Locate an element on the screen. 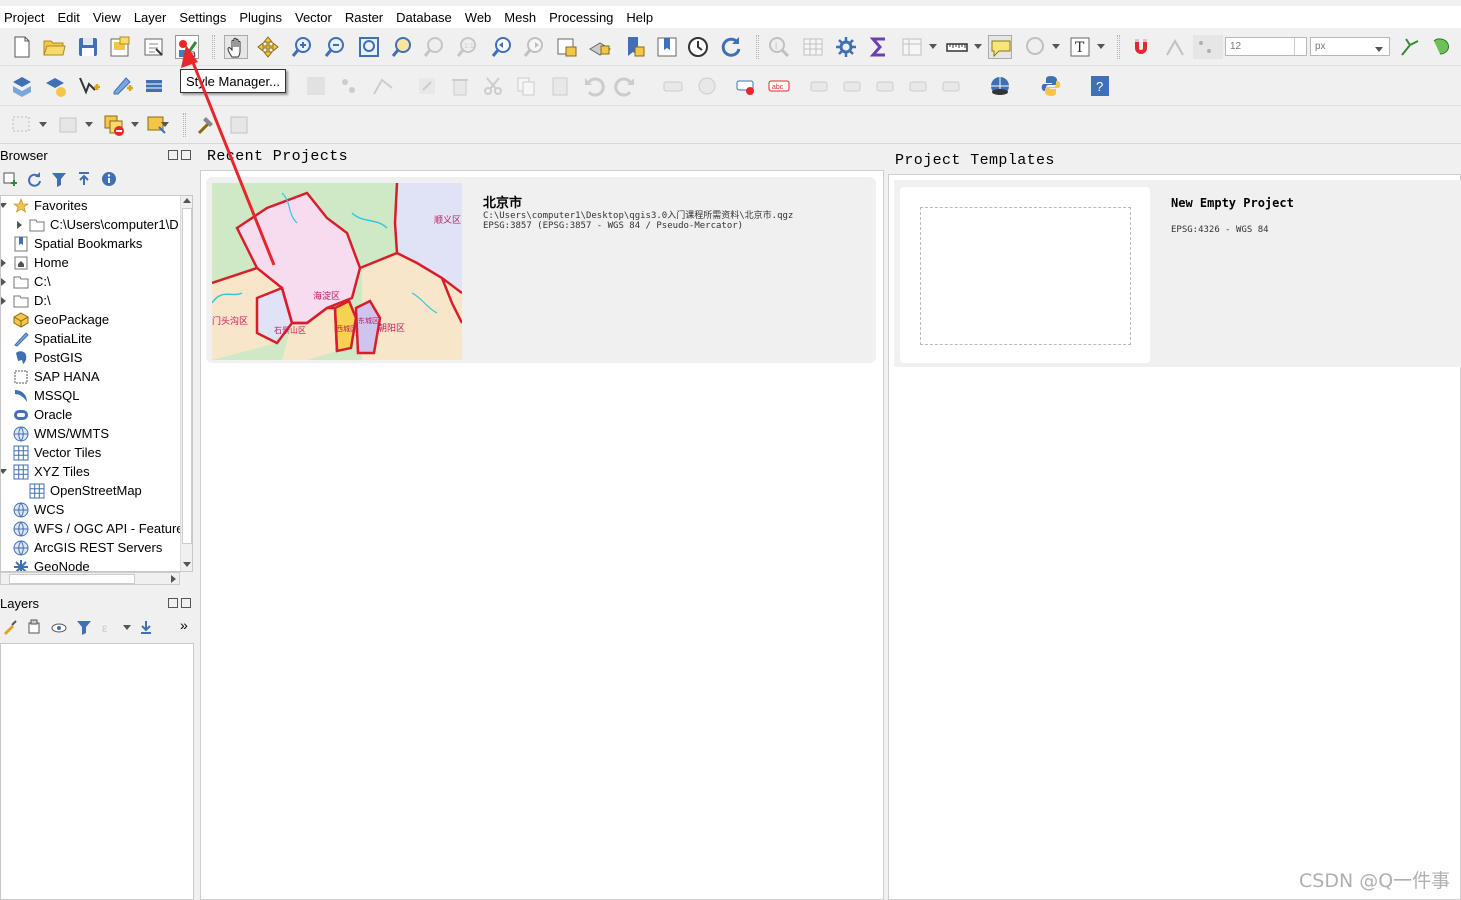 The width and height of the screenshot is (1461, 900). menu-plugins: Plugins is located at coordinates (260, 17).